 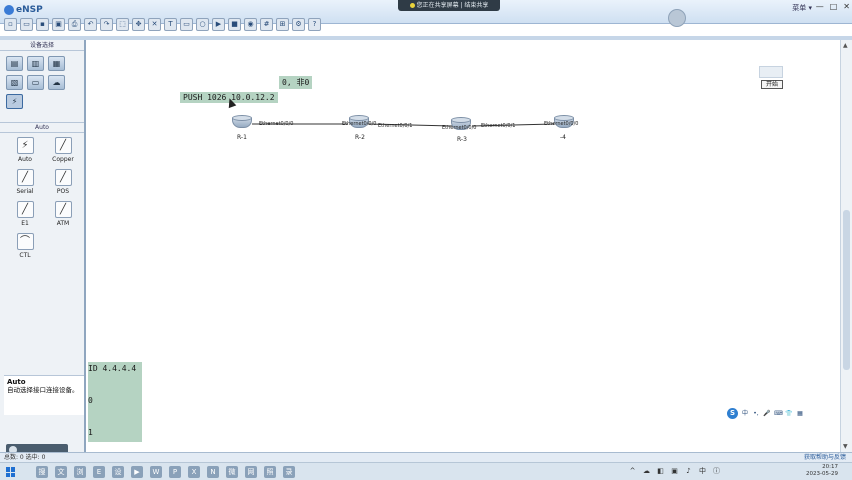 What do you see at coordinates (660, 471) in the screenshot?
I see `tray-icon: ◧` at bounding box center [660, 471].